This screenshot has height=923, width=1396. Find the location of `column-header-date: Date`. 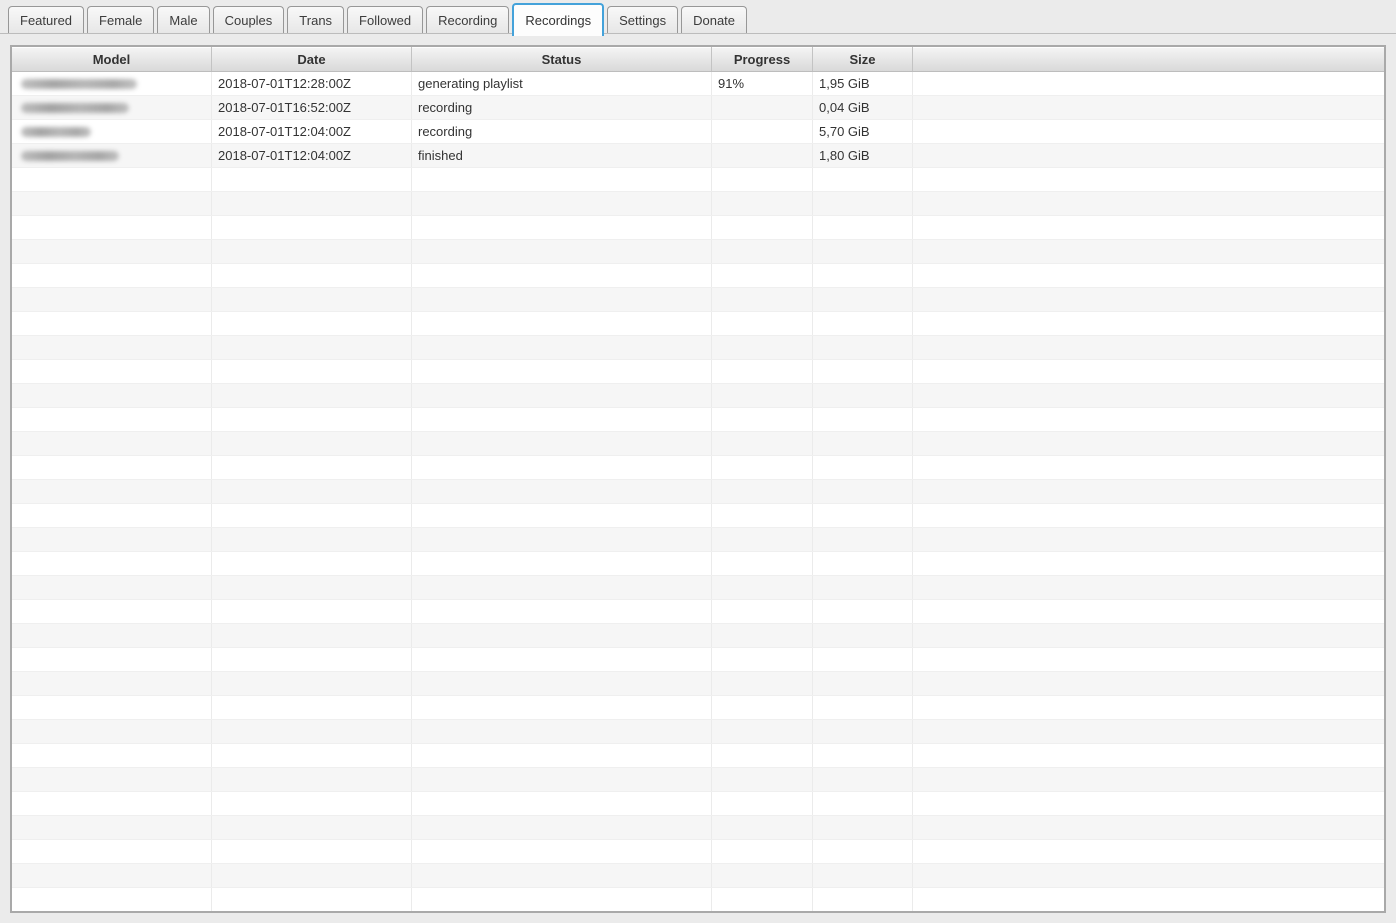

column-header-date: Date is located at coordinates (312, 59).